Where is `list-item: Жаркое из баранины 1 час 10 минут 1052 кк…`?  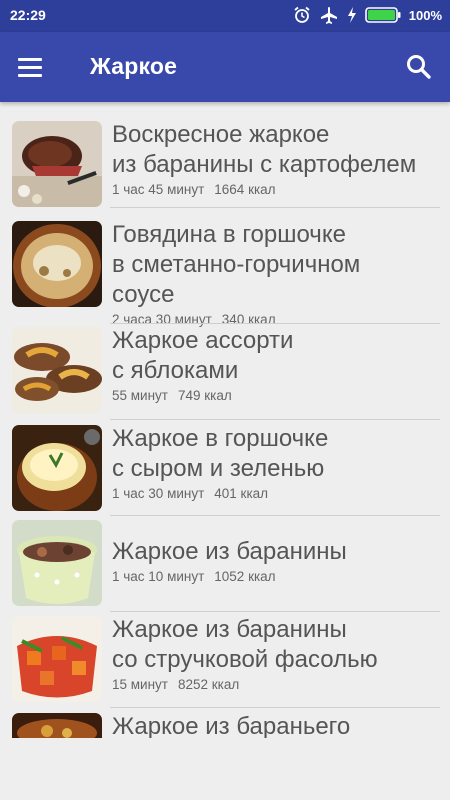
list-item: Жаркое из баранины 1 час 10 минут 1052 кк… is located at coordinates (225, 564).